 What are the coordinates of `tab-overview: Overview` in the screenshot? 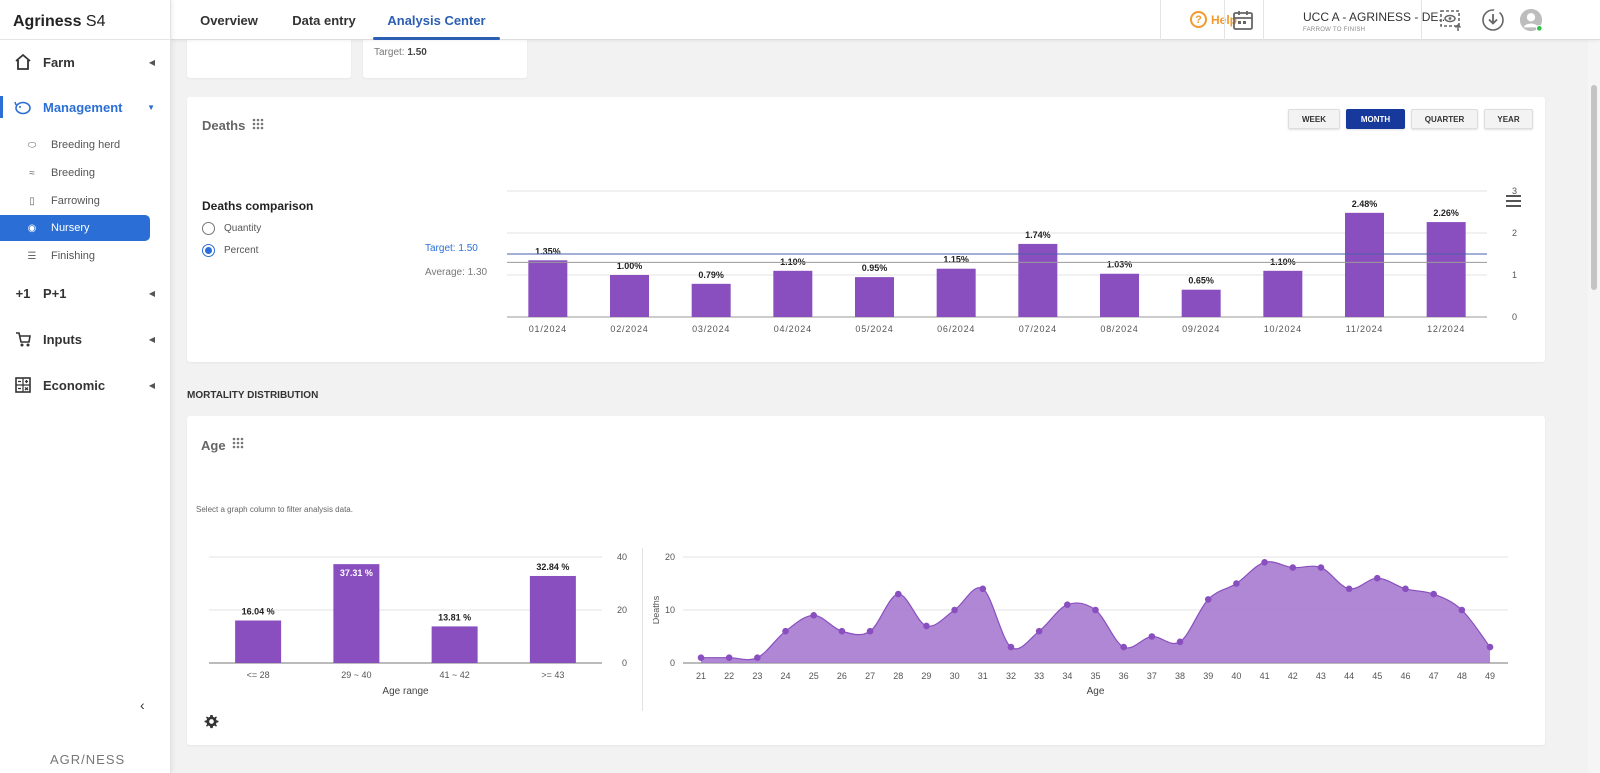 It's located at (229, 20).